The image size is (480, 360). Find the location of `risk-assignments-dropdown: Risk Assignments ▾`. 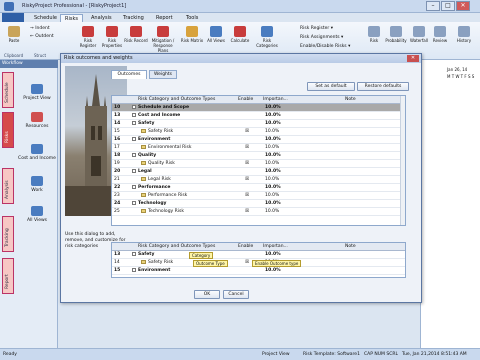

risk-assignments-dropdown: Risk Assignments ▾ is located at coordinates (321, 38).